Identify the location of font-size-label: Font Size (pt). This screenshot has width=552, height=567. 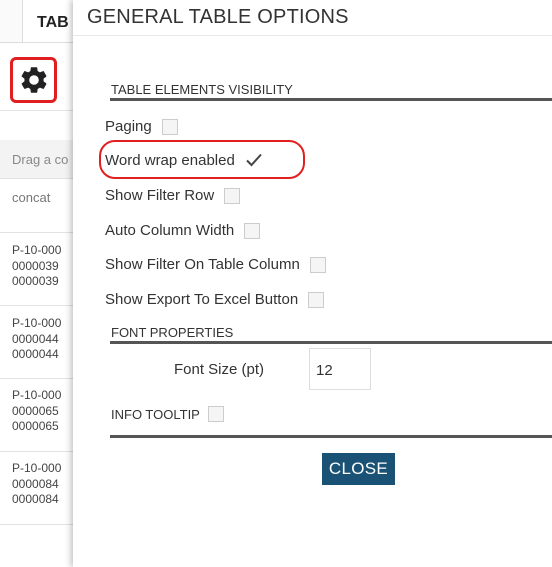
(219, 369).